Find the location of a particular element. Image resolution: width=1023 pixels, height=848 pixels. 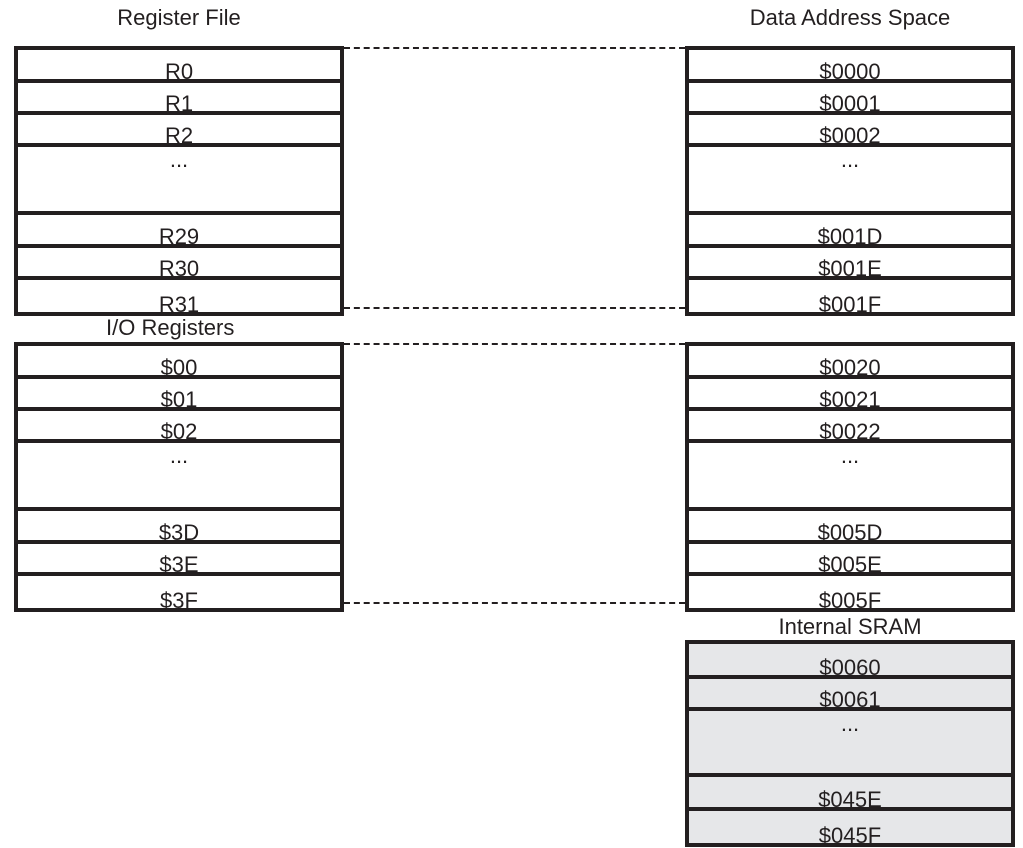

row-label: $0061 is located at coordinates (850, 699).